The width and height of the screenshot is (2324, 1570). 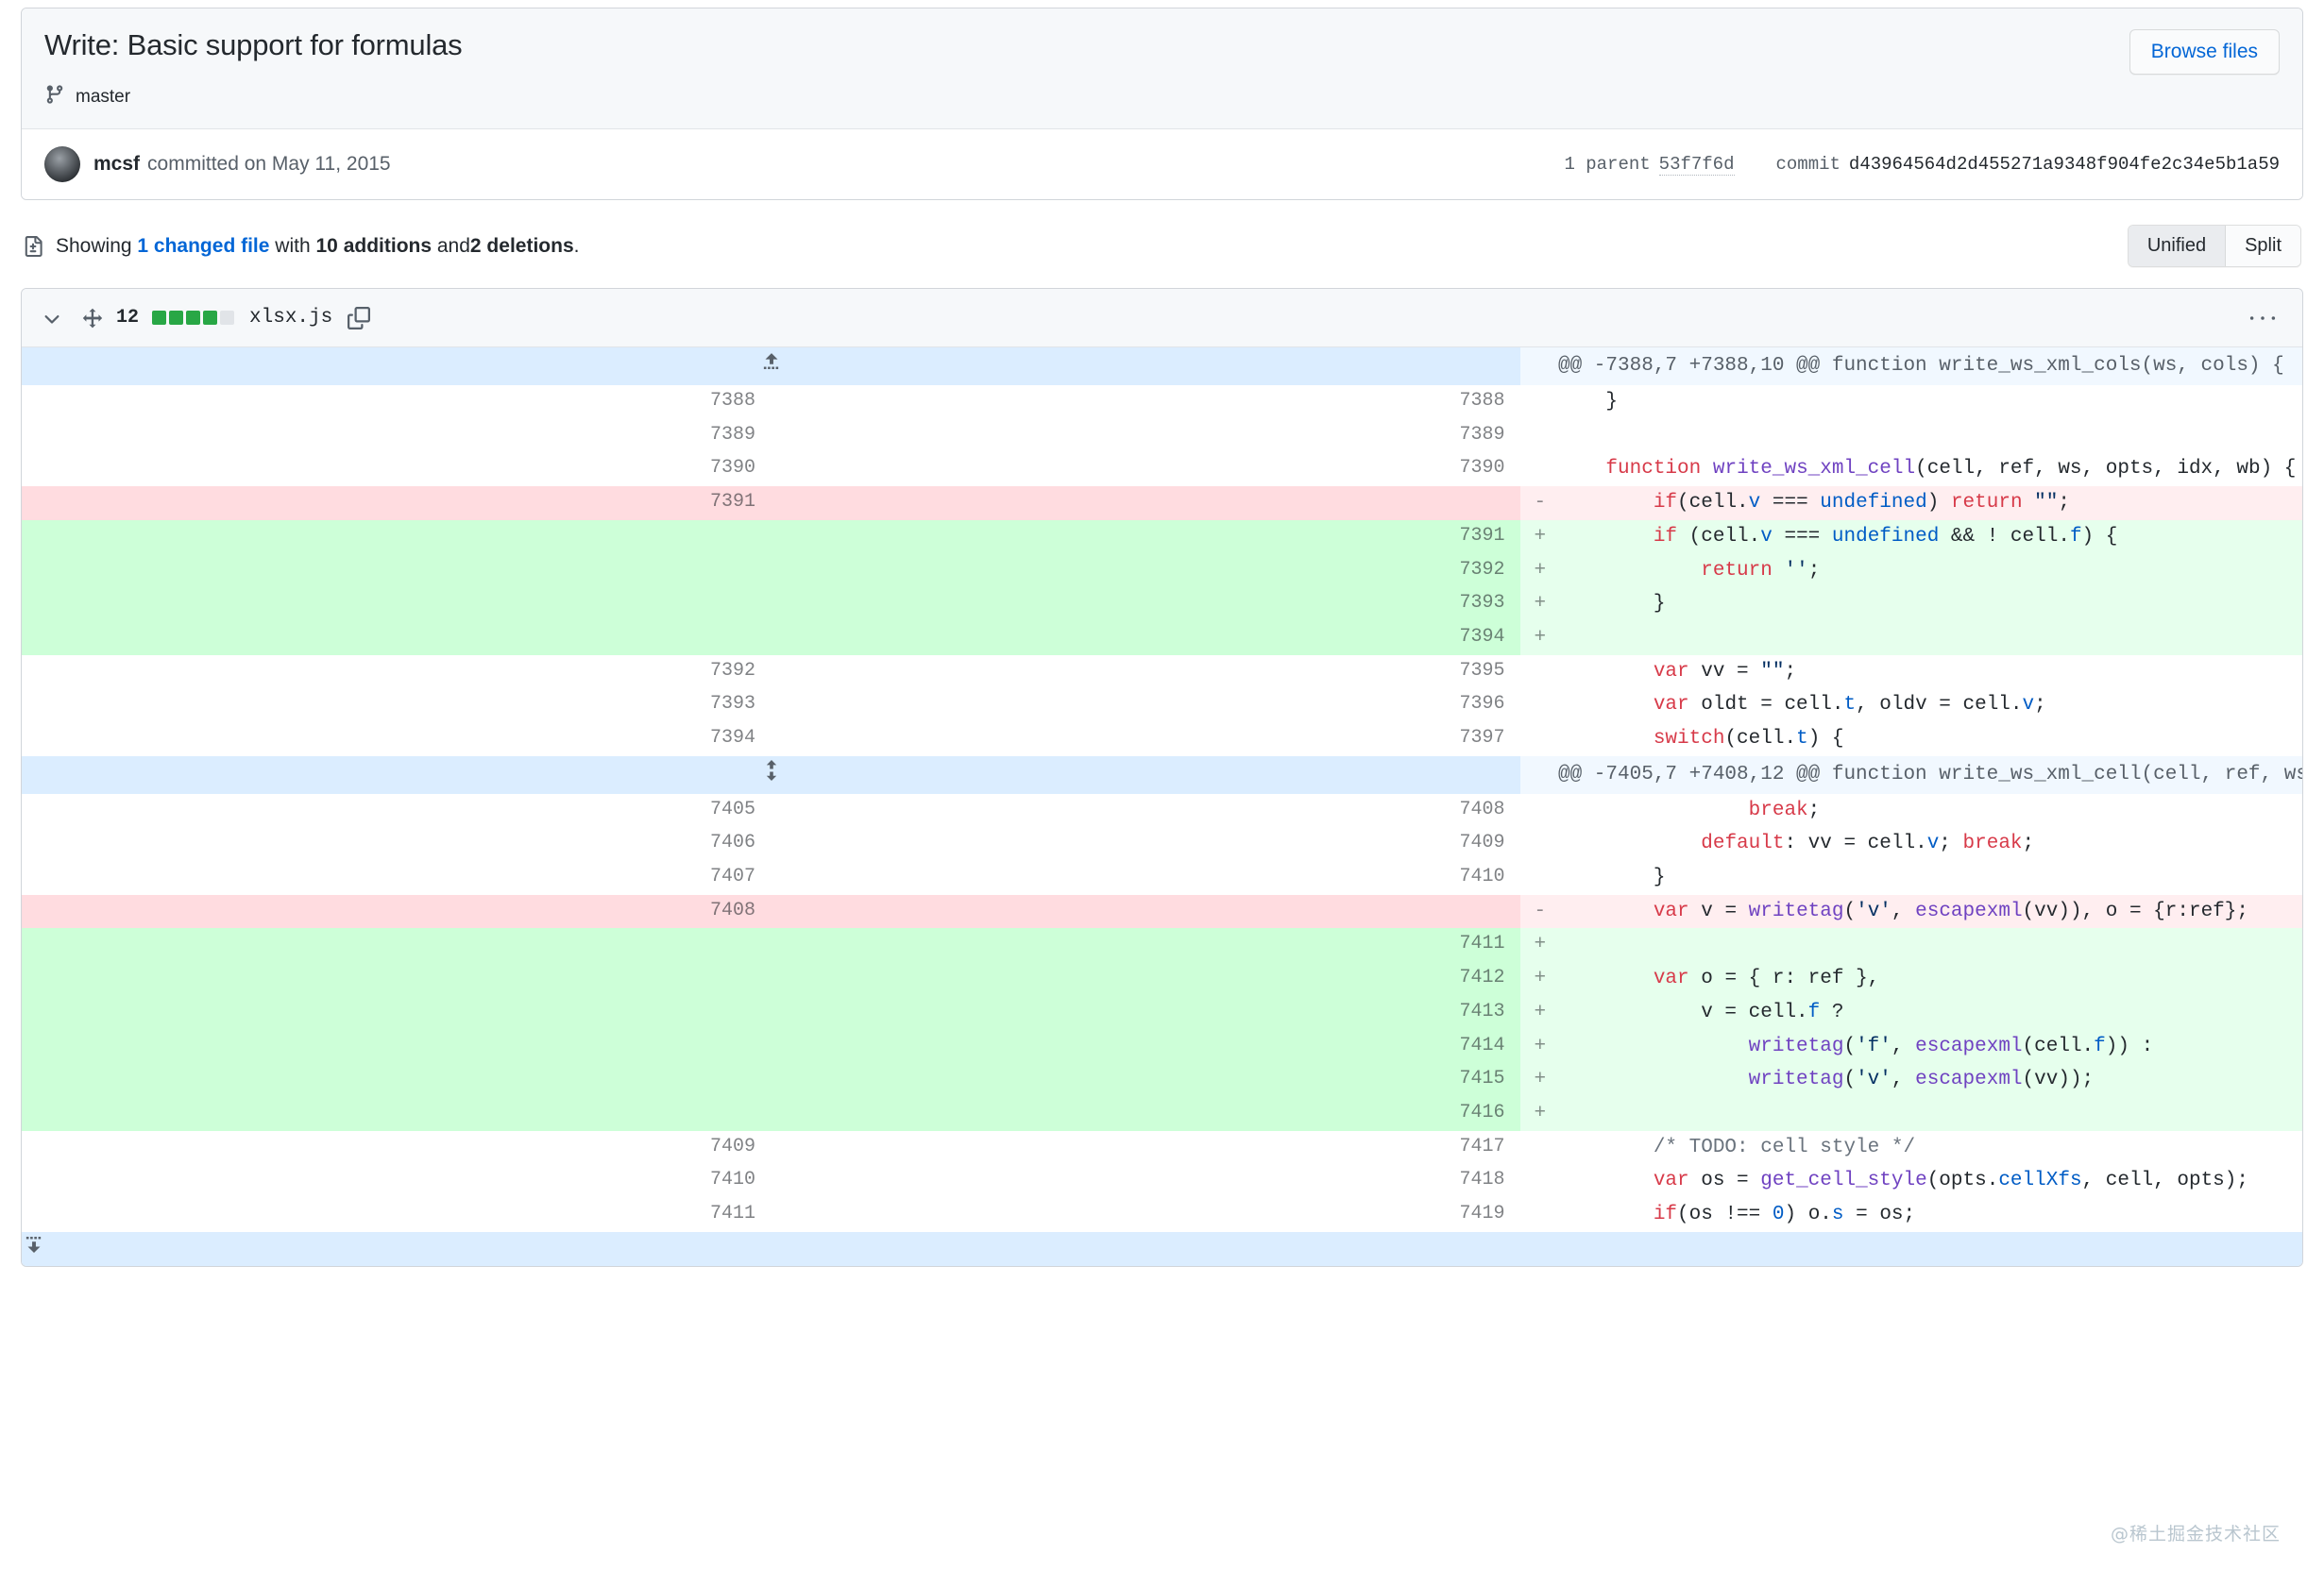 What do you see at coordinates (397, 436) in the screenshot?
I see `line-number-old: 7389` at bounding box center [397, 436].